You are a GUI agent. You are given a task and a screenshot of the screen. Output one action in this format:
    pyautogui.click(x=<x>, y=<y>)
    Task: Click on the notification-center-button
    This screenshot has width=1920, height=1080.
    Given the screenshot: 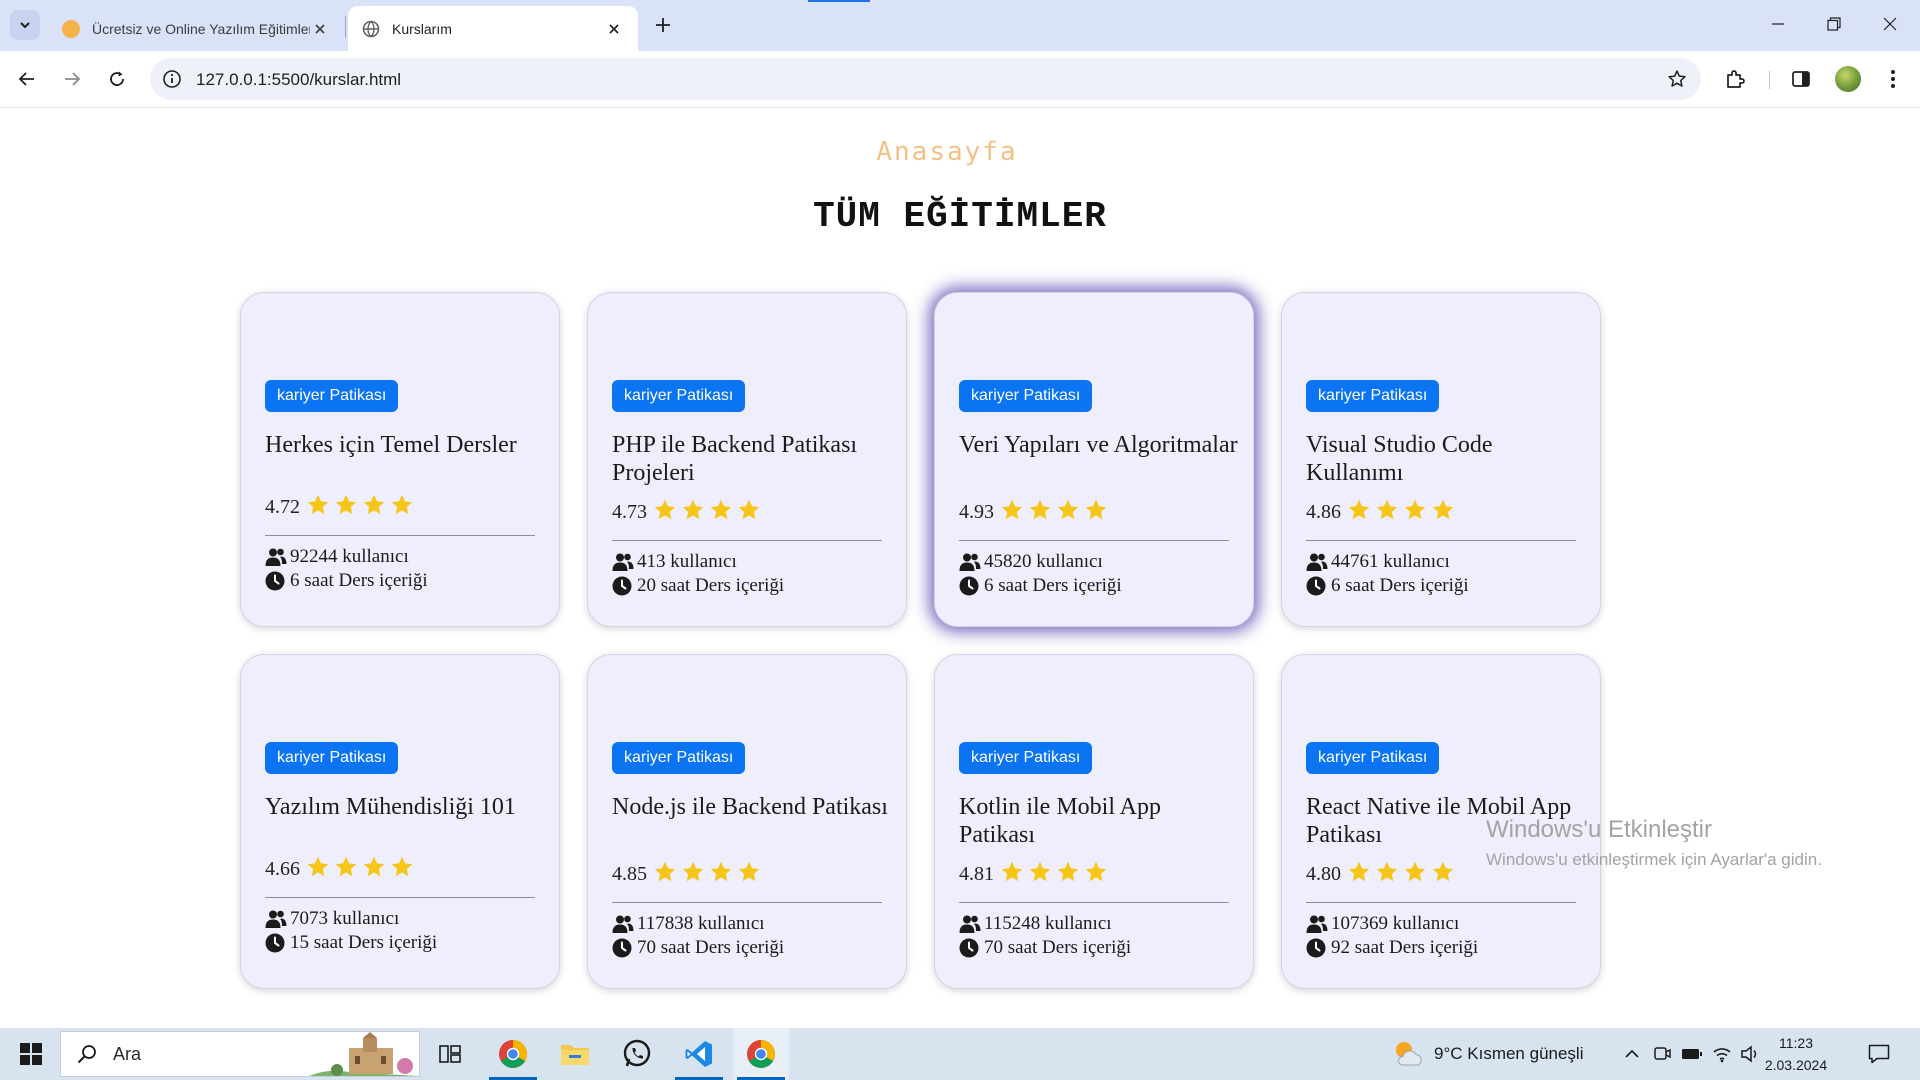 What is the action you would take?
    pyautogui.click(x=1879, y=1054)
    